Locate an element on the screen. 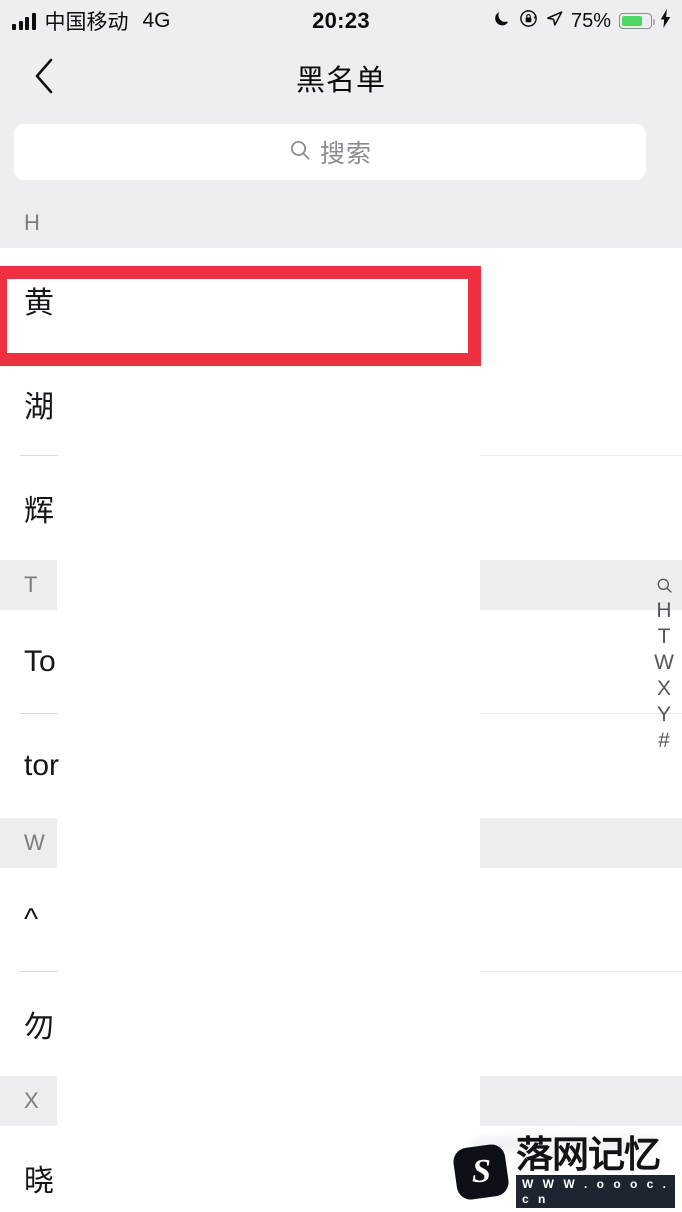  navigation-bar: 黑名单 is located at coordinates (341, 78).